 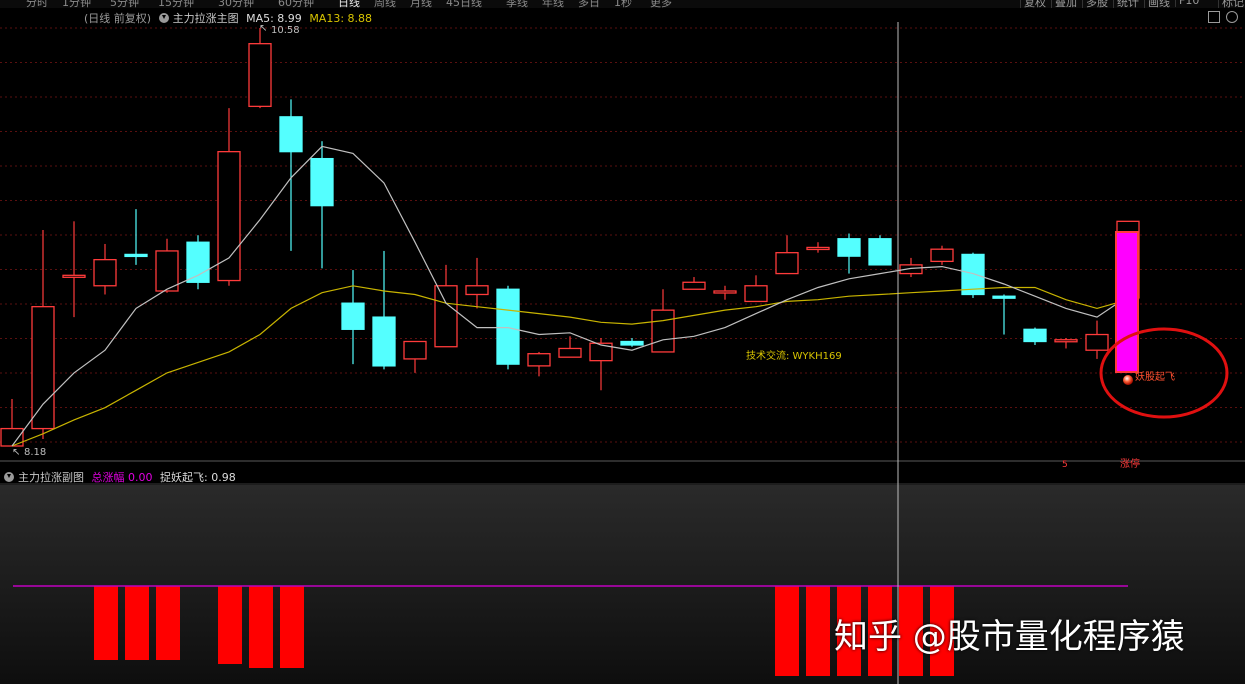 What do you see at coordinates (285, 30) in the screenshot?
I see `high-price-label: 10.58` at bounding box center [285, 30].